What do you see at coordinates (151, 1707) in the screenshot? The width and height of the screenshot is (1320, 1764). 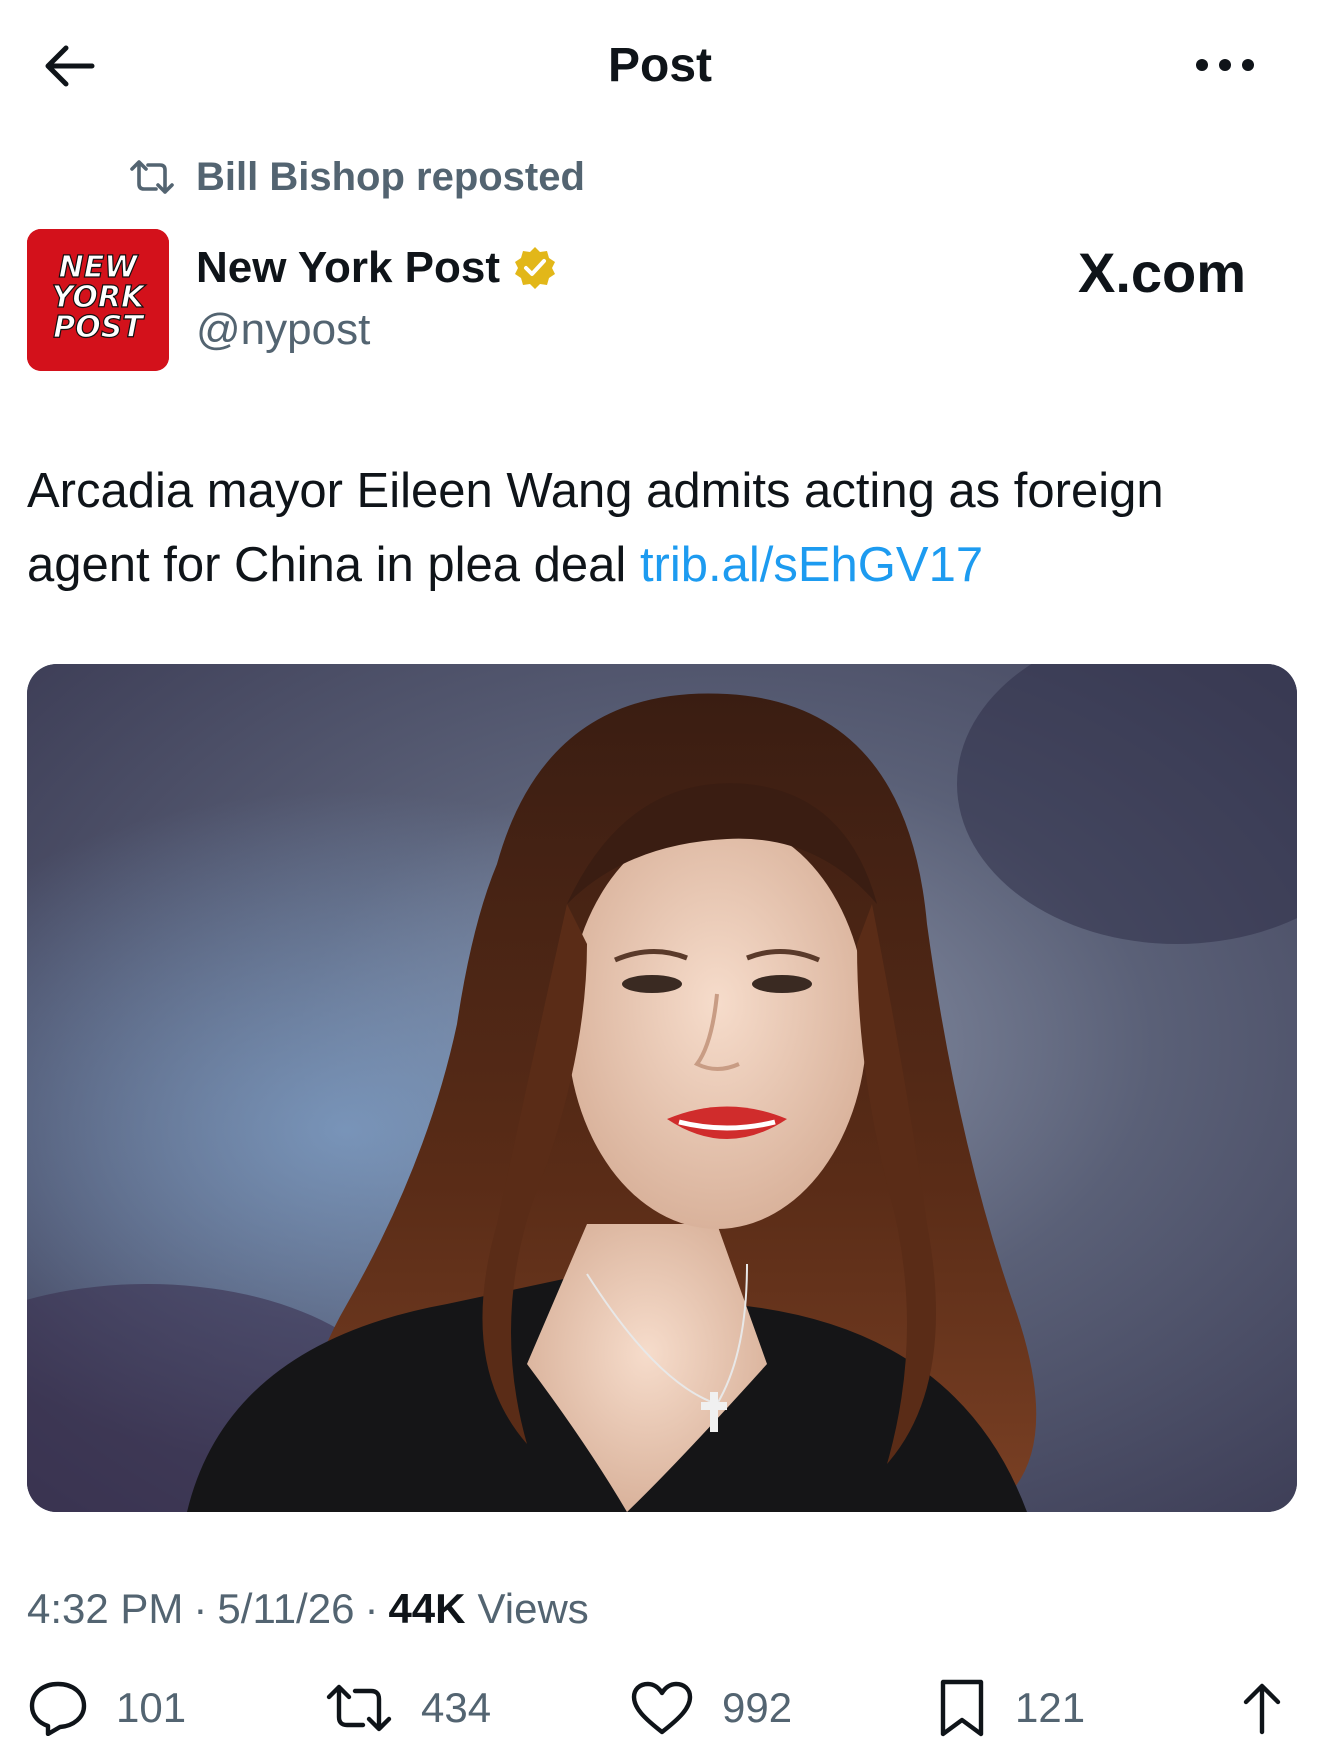 I see `reply-count: 101` at bounding box center [151, 1707].